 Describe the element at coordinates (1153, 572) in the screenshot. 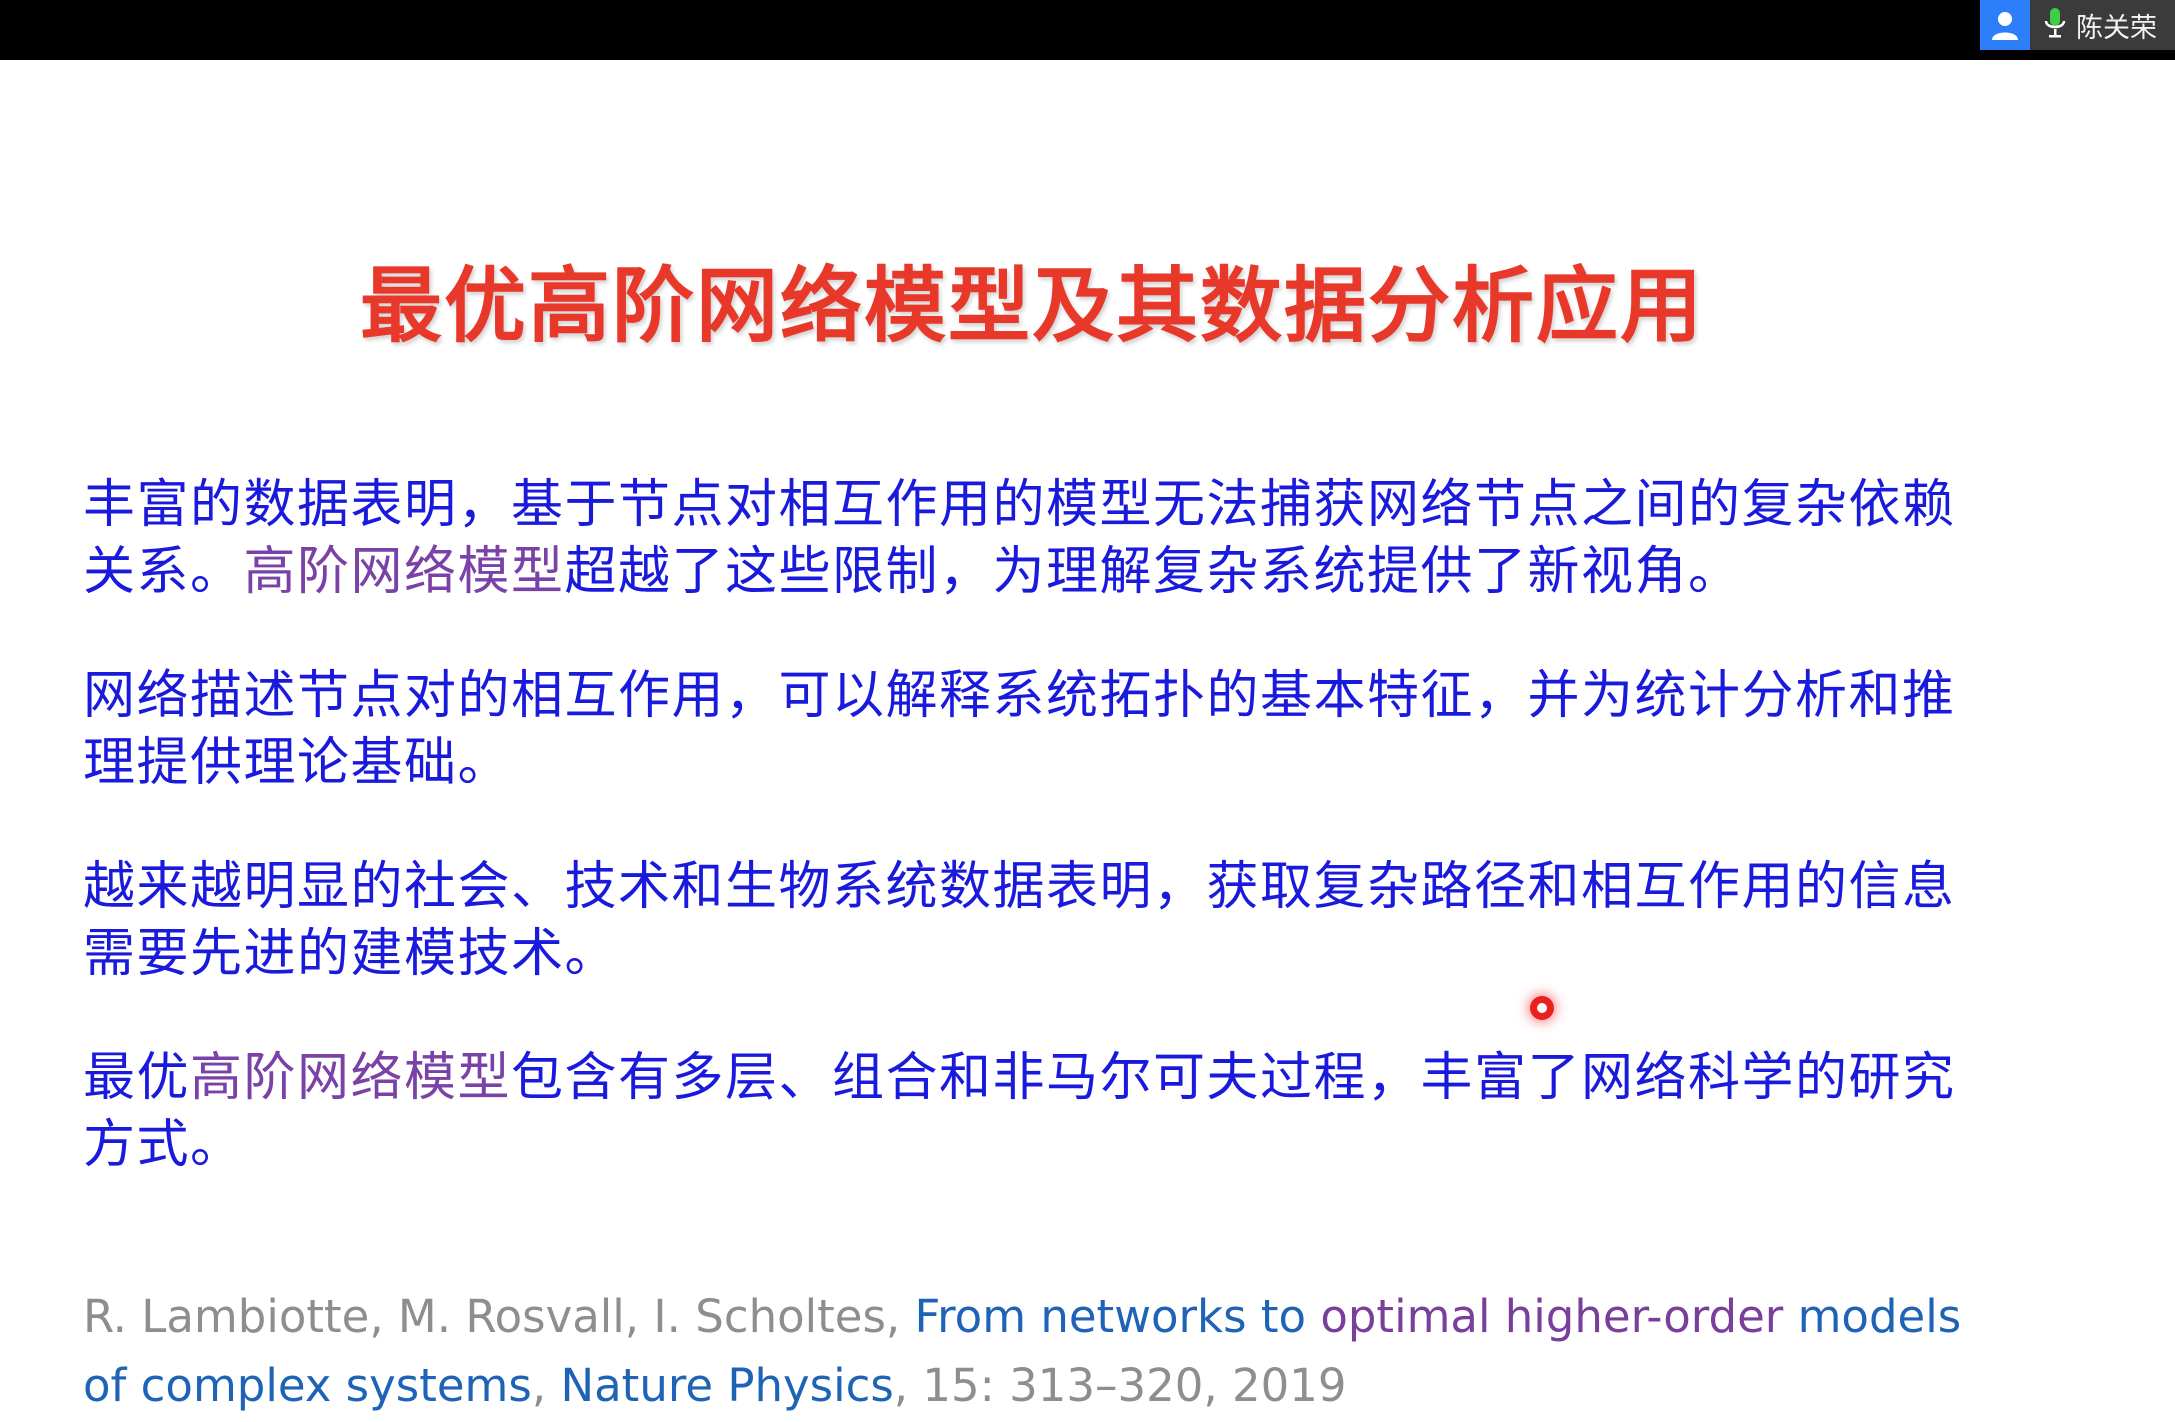

I see `paragraph-text: 超越了这些限制，为理解复杂系统提供了新视角。` at that location.